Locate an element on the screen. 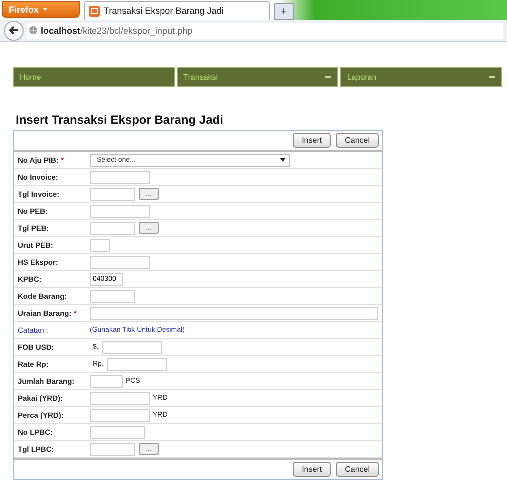  form-title: Insert Transaksi Ekspor Barang Jadi is located at coordinates (120, 120).